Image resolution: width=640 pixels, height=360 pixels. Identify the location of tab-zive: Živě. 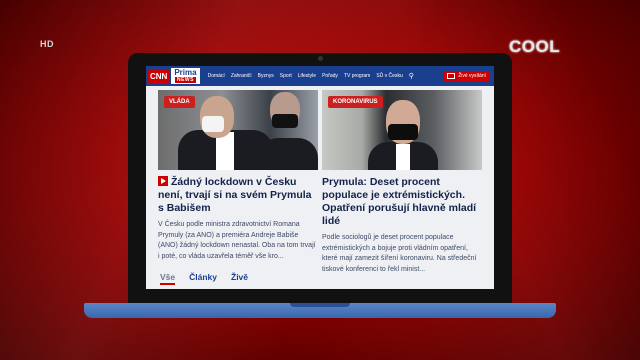
(239, 278).